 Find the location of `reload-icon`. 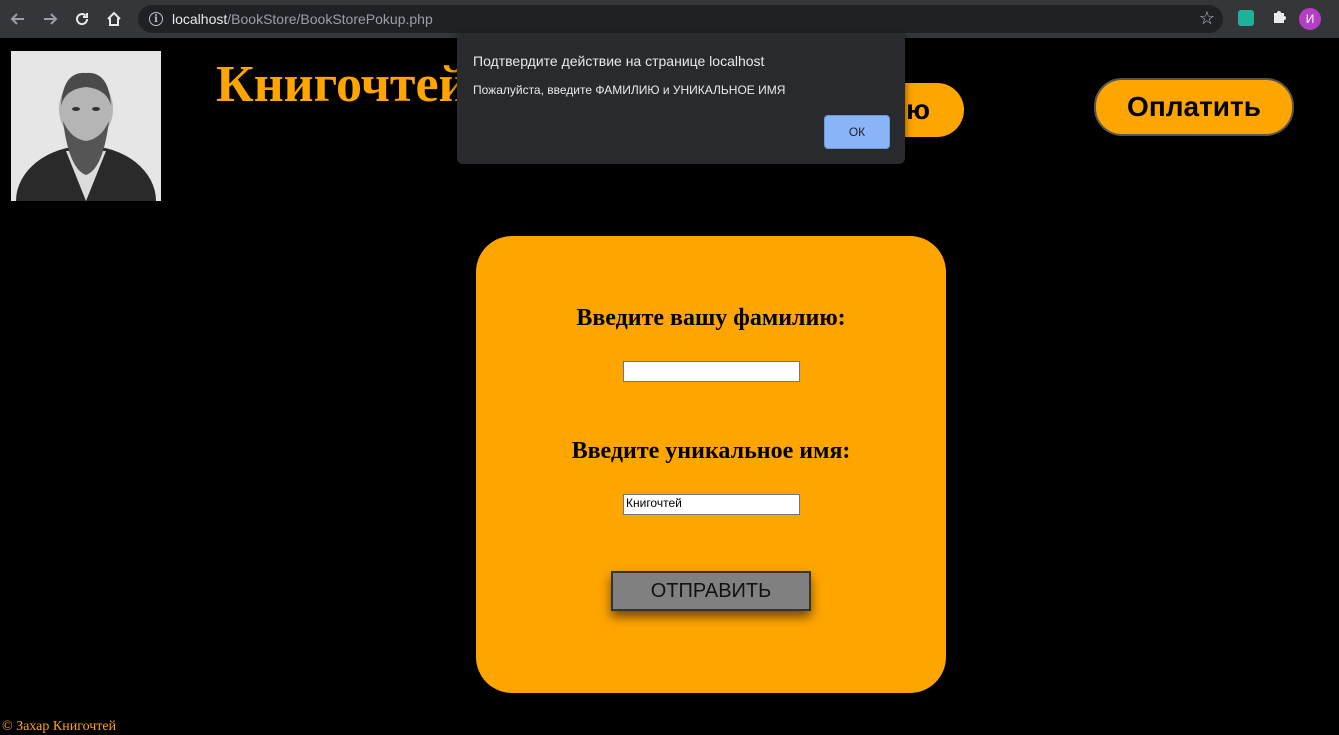

reload-icon is located at coordinates (82, 19).